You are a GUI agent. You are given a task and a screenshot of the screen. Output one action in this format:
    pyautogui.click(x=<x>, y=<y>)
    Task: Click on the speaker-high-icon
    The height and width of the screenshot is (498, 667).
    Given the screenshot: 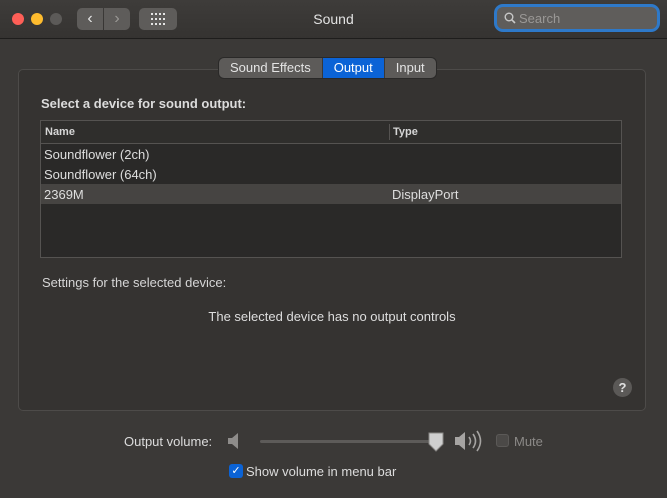 What is the action you would take?
    pyautogui.click(x=468, y=441)
    